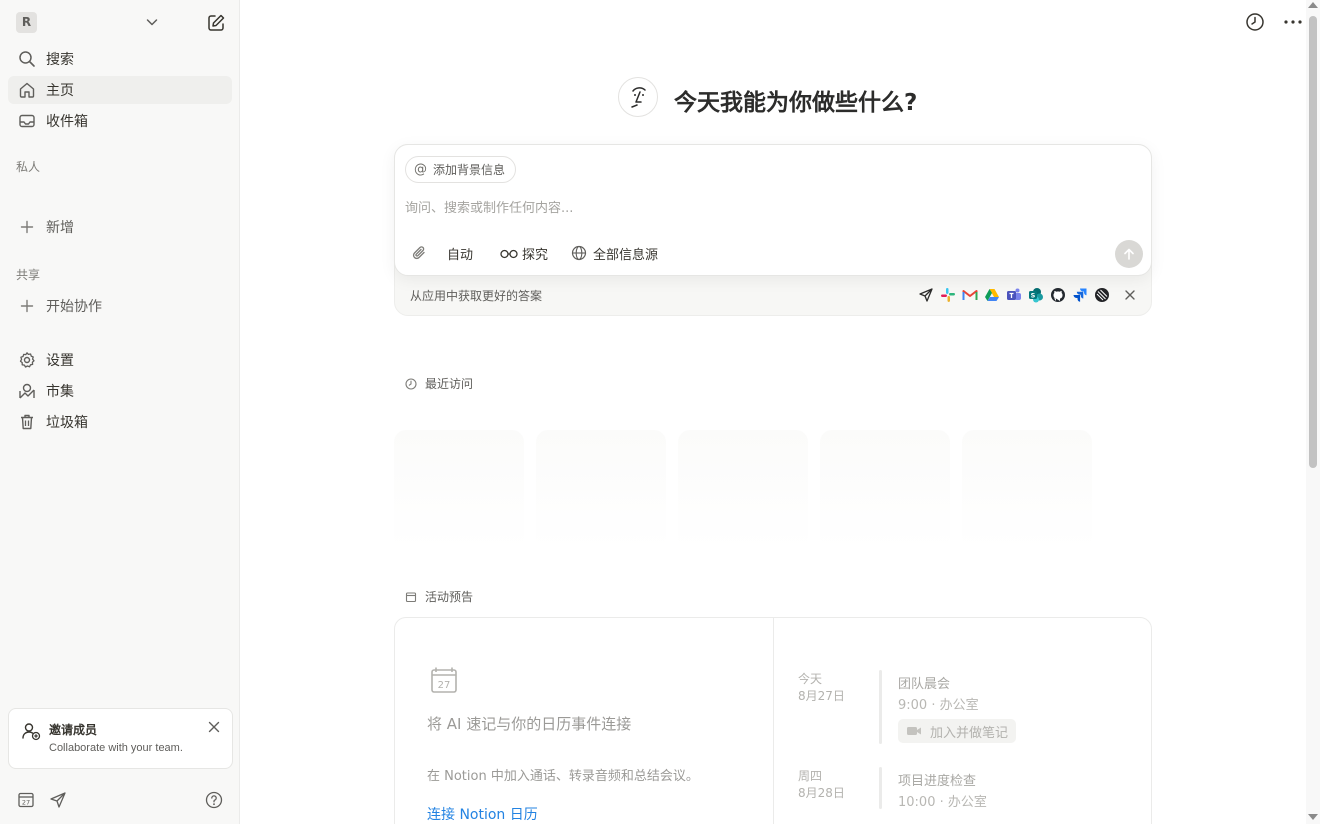  Describe the element at coordinates (942, 802) in the screenshot. I see `event-meta: 10:00 · 办公室` at that location.